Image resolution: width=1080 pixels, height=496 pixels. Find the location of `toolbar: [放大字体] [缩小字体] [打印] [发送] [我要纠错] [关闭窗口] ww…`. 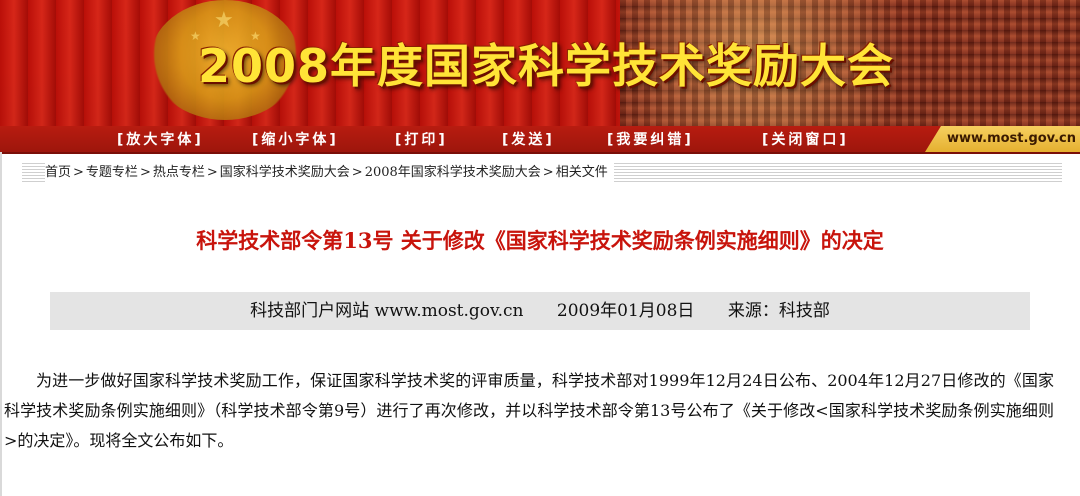

toolbar: [放大字体] [缩小字体] [打印] [发送] [我要纠错] [关闭窗口] ww… is located at coordinates (540, 140).